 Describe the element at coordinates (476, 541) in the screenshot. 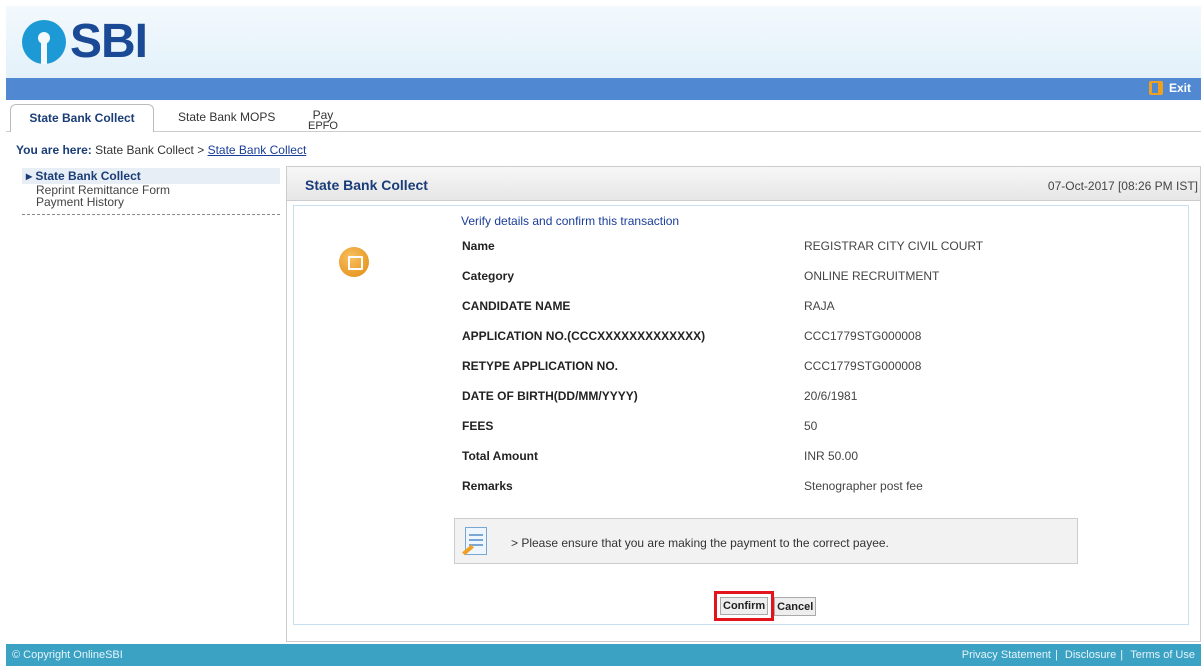

I see `note-icon` at that location.